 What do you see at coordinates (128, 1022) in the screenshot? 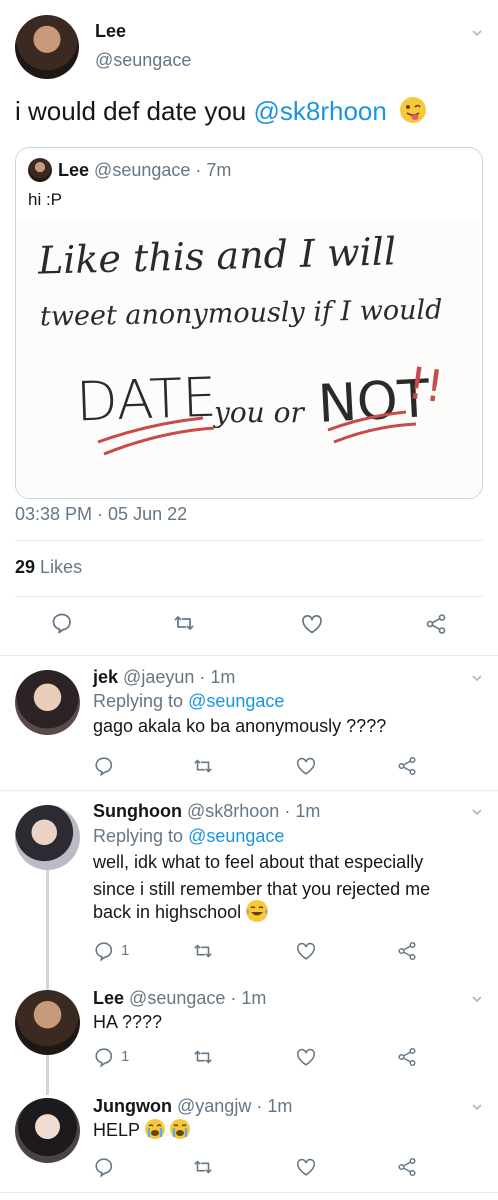
I see `reply-text: HA ????` at bounding box center [128, 1022].